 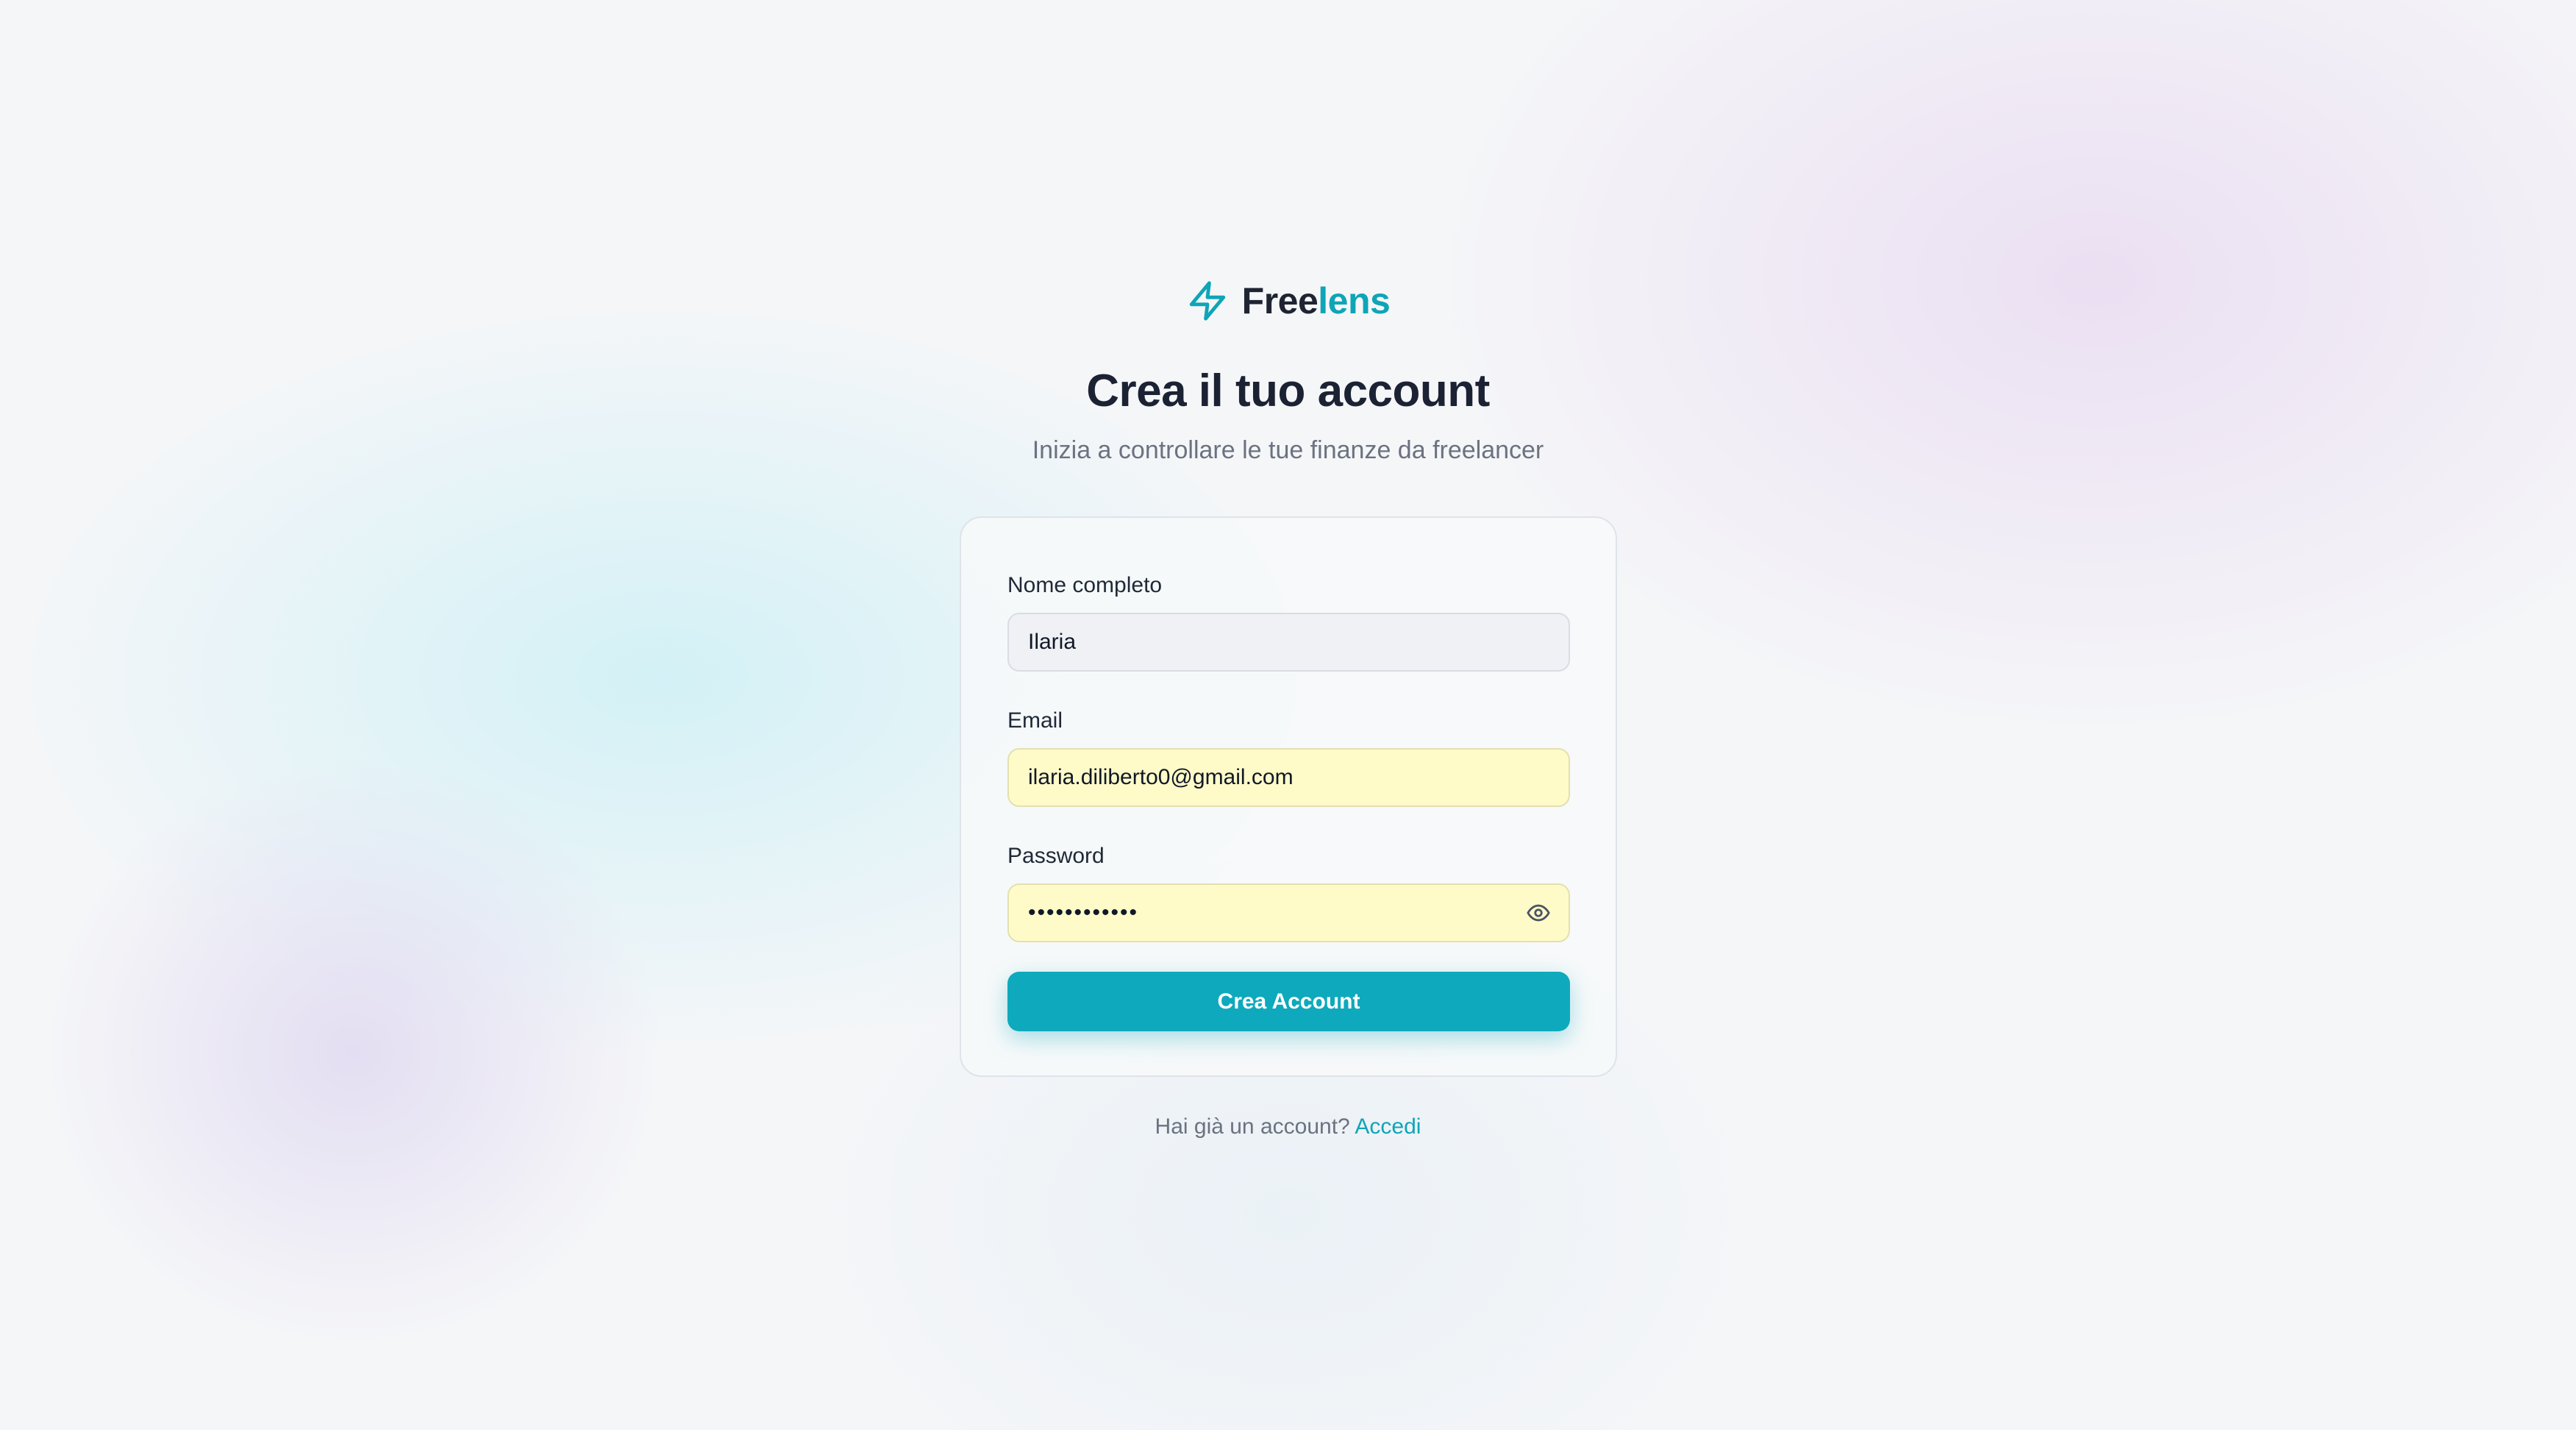 I want to click on name-field, so click(x=1288, y=642).